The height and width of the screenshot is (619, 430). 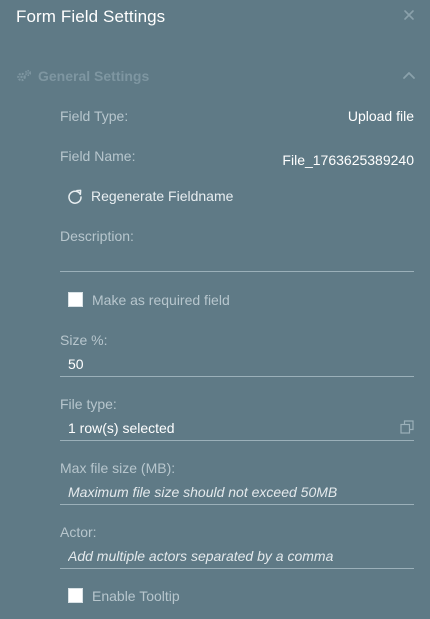 I want to click on regenerate-fieldname-label: Regenerate Fieldname, so click(x=162, y=196).